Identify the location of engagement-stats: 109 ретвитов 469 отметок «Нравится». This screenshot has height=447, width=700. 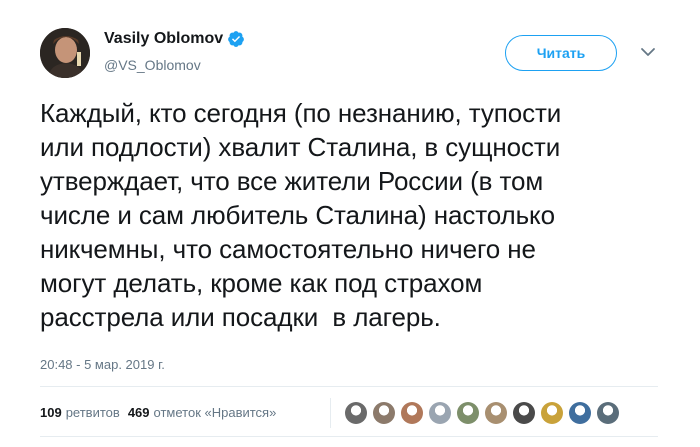
(162, 412).